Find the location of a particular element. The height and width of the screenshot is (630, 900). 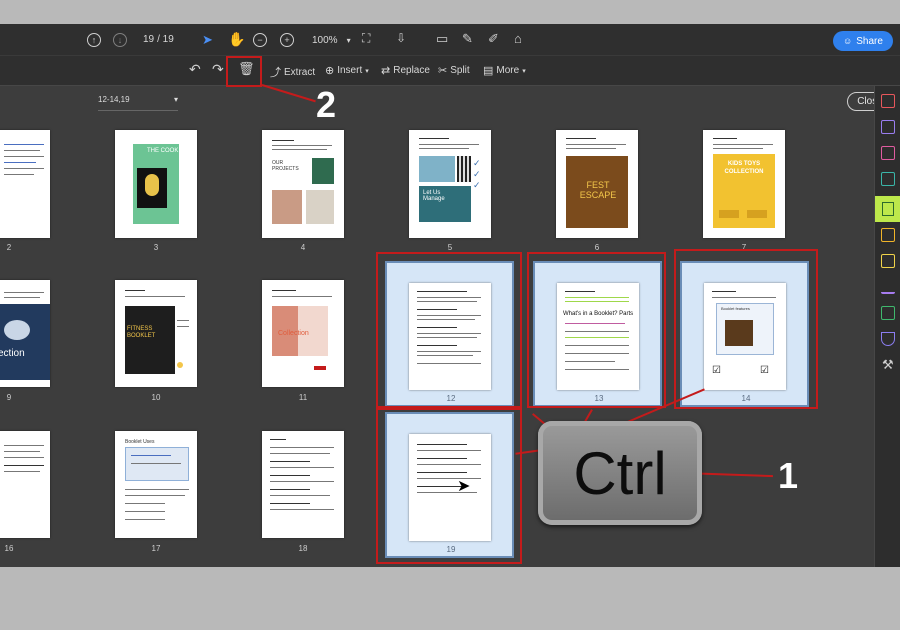

insert-icon: ⊕ is located at coordinates (330, 71).